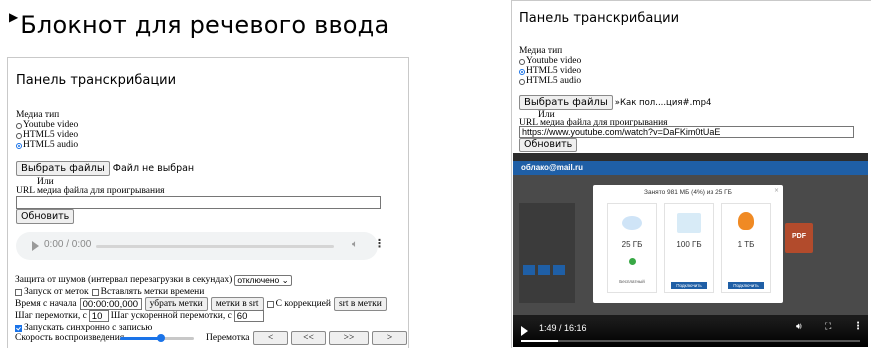 The width and height of the screenshot is (871, 348). What do you see at coordinates (152, 292) in the screenshot?
I see `insert-timestamps-label: Вставлять метки времени` at bounding box center [152, 292].